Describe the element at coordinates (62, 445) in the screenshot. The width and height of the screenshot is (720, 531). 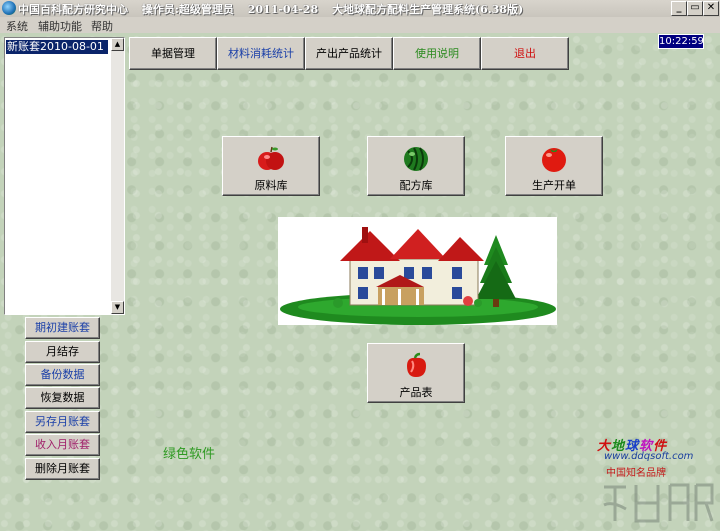
I see `import-month-account-button: 收入月账套` at that location.